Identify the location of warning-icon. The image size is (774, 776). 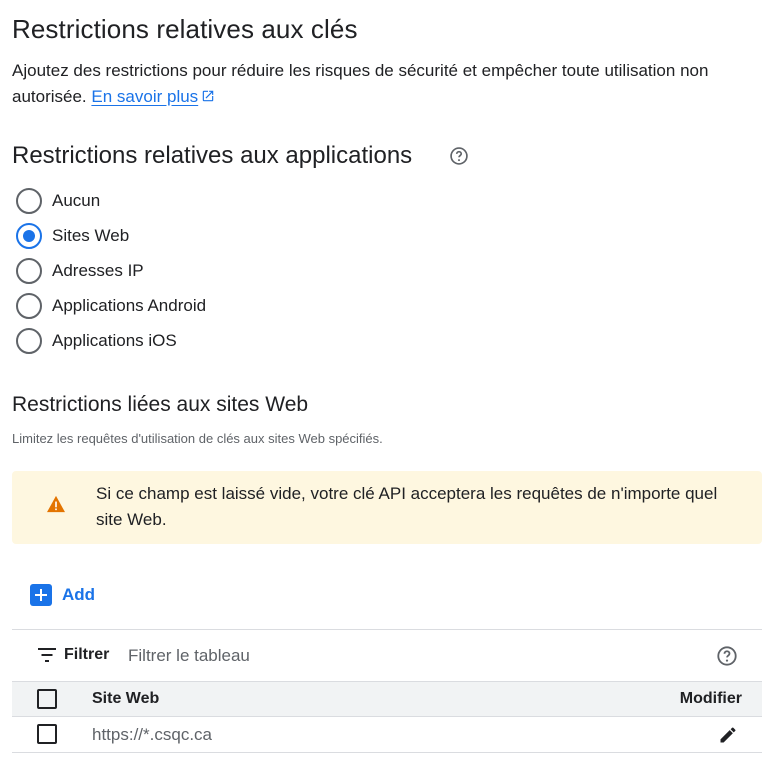
(56, 504).